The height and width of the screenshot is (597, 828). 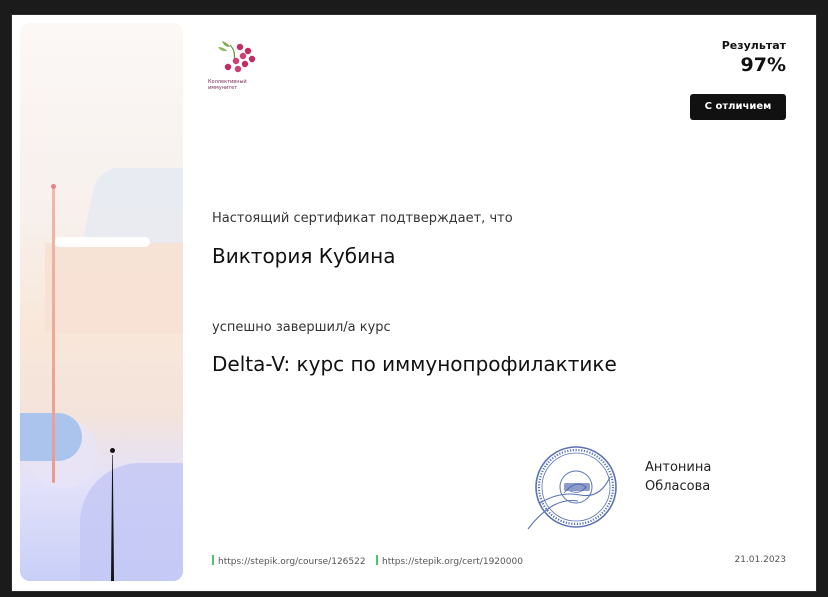 What do you see at coordinates (753, 45) in the screenshot?
I see `result-label: Результат` at bounding box center [753, 45].